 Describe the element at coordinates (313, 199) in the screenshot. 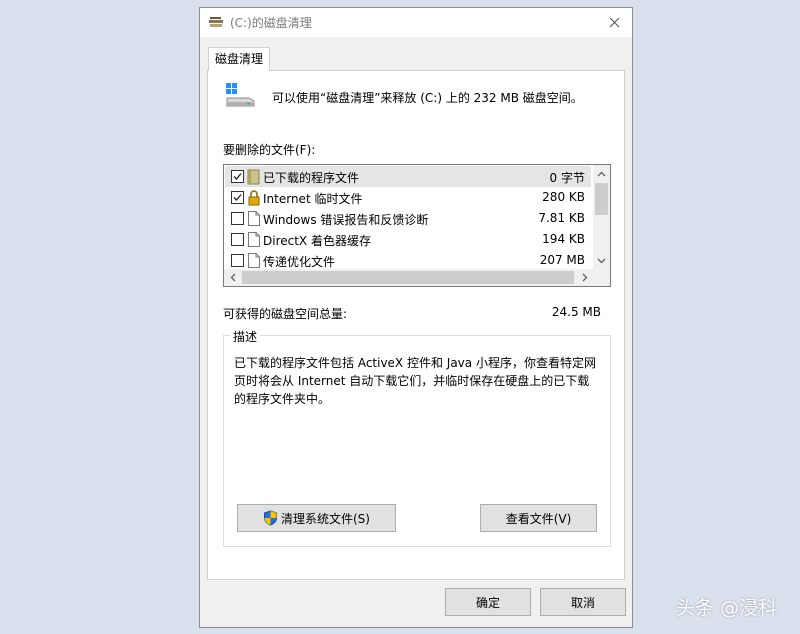

I see `file-name: Internet 临时文件` at that location.